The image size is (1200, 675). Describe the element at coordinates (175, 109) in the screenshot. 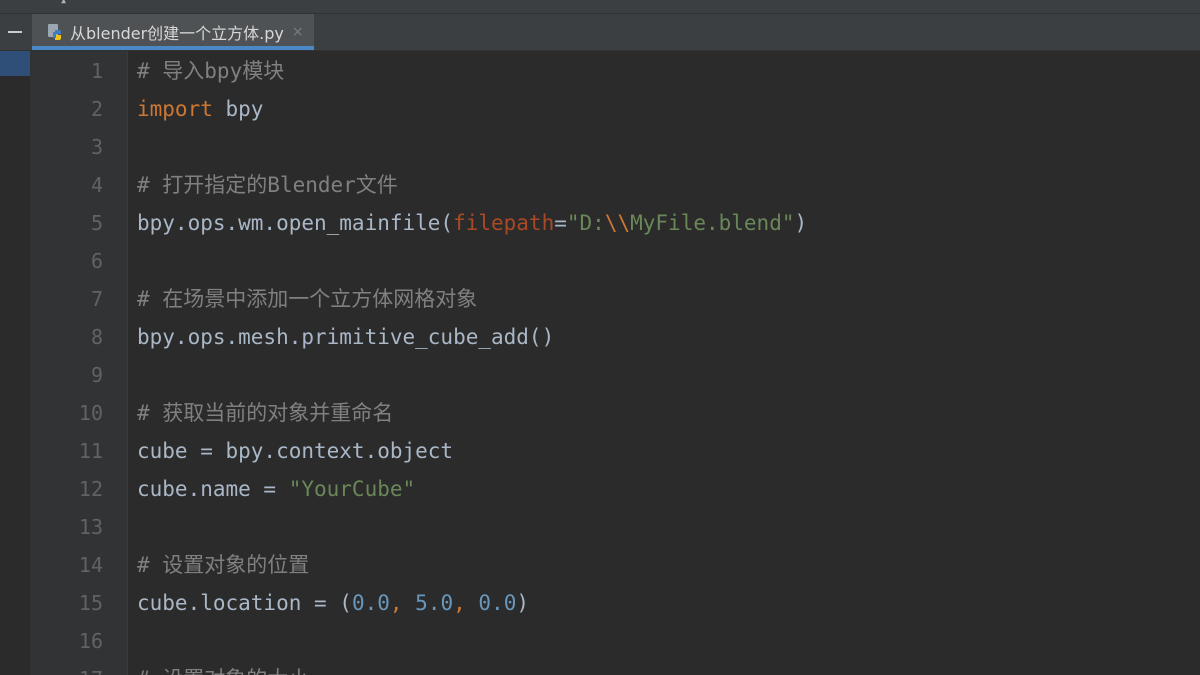

I see `code-token-keyword: import` at that location.